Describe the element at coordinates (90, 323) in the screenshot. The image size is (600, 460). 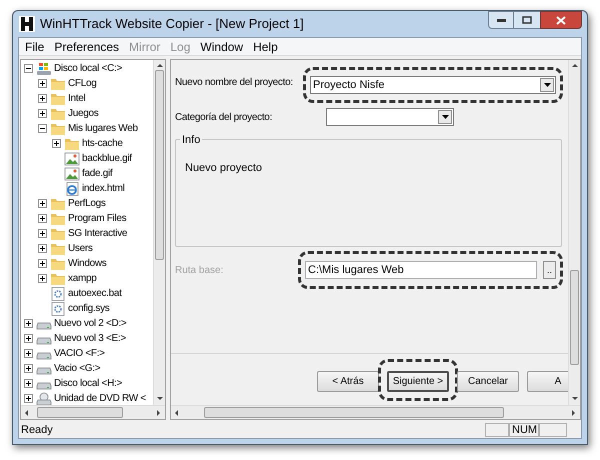
I see `tree-item: Nuevo vol 2 <D:>` at that location.